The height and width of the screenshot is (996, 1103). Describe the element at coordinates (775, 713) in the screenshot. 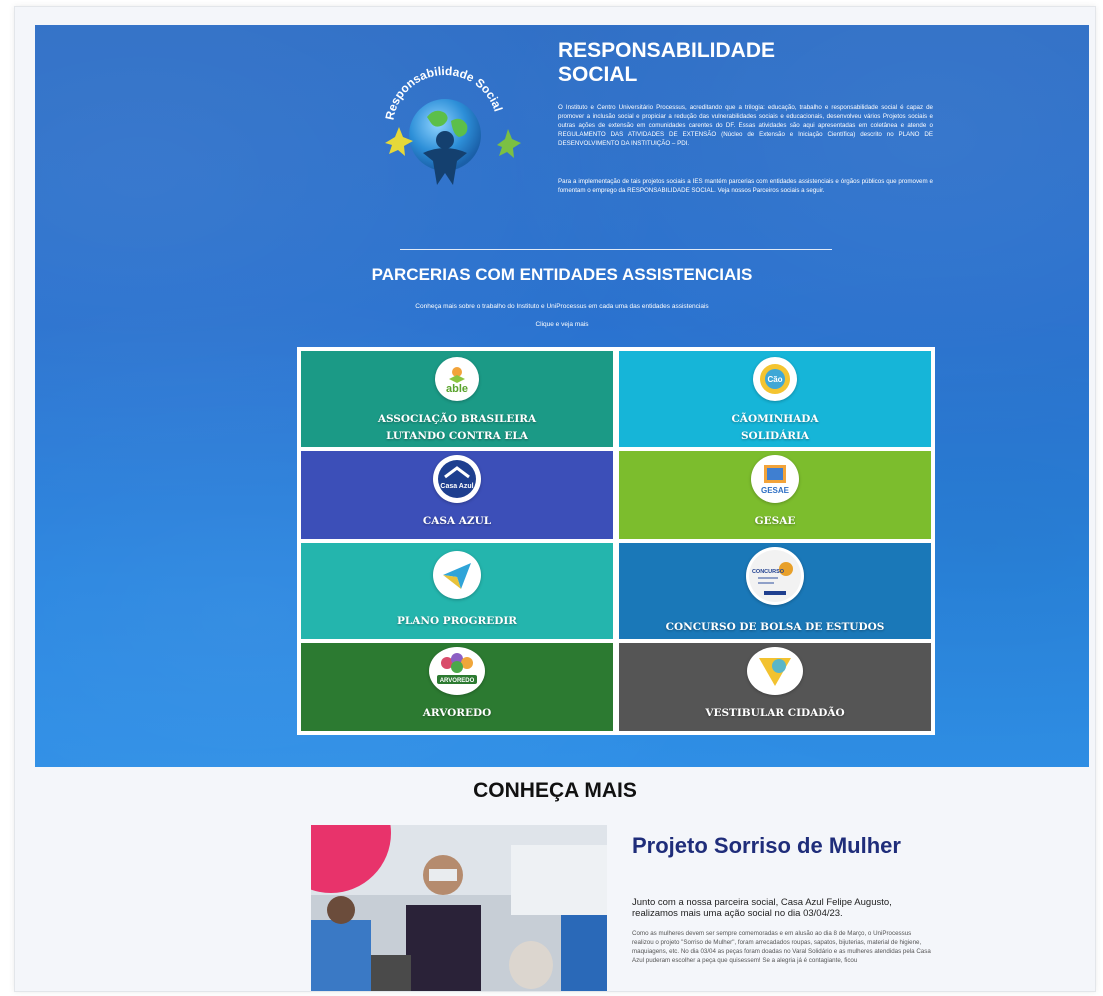

I see `partner-card-label: VESTIBULAR CIDADÃO` at that location.